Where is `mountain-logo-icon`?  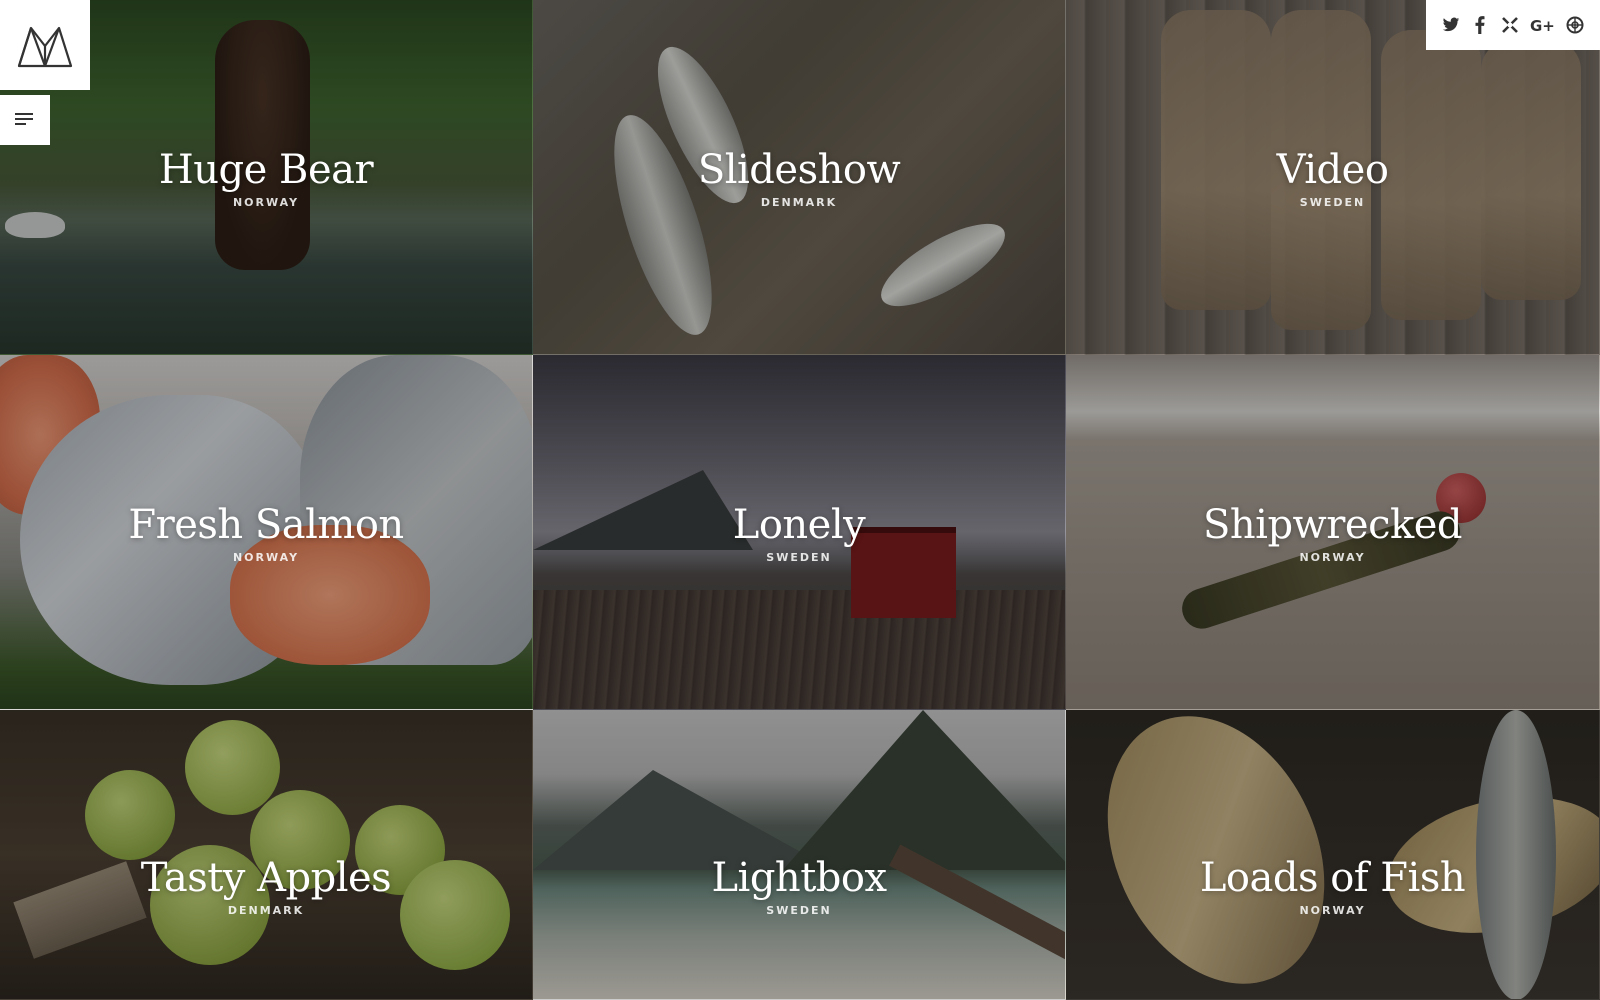 mountain-logo-icon is located at coordinates (45, 47).